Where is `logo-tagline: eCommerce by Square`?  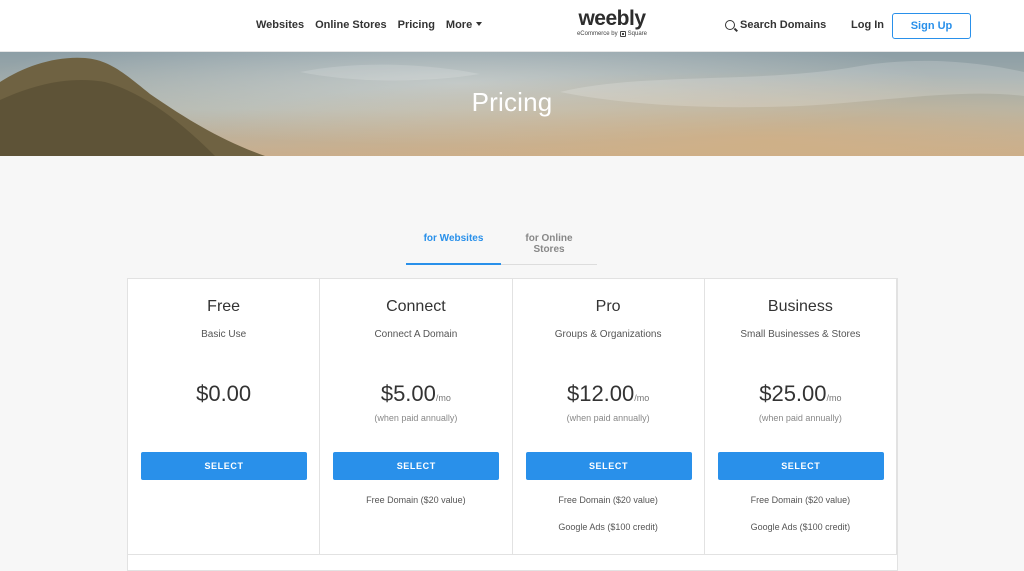 logo-tagline: eCommerce by Square is located at coordinates (612, 34).